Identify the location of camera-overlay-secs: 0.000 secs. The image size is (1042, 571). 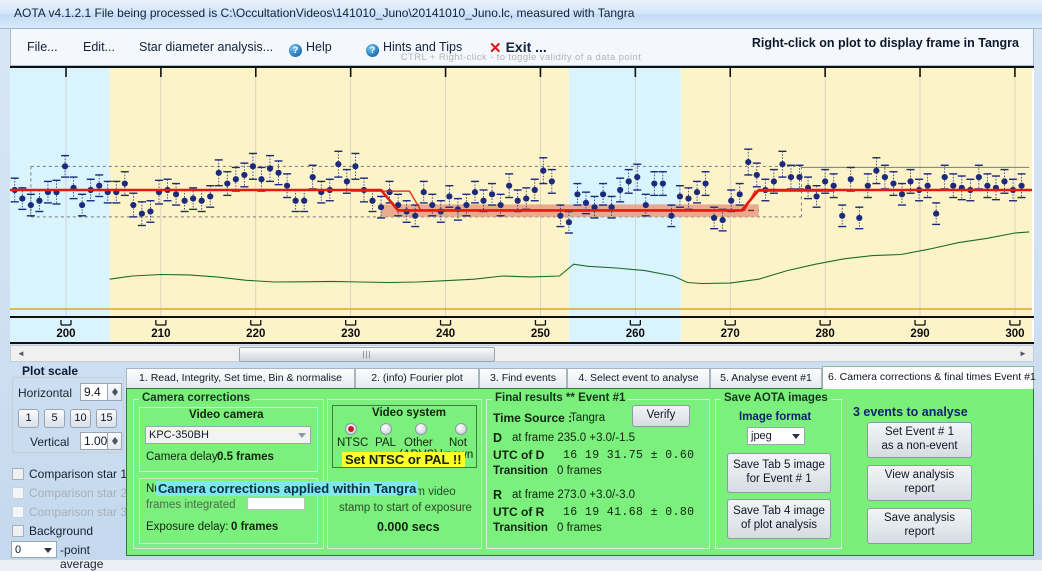
(408, 527).